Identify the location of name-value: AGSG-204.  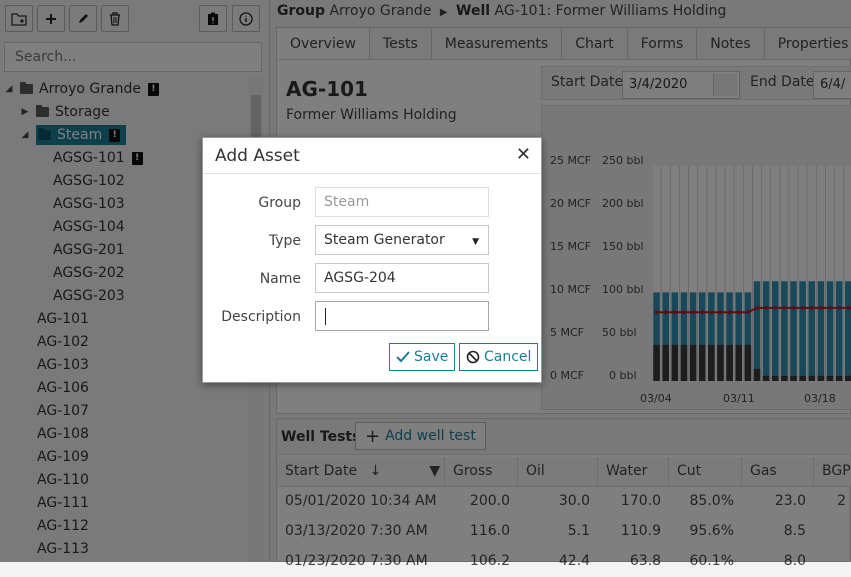
(360, 278).